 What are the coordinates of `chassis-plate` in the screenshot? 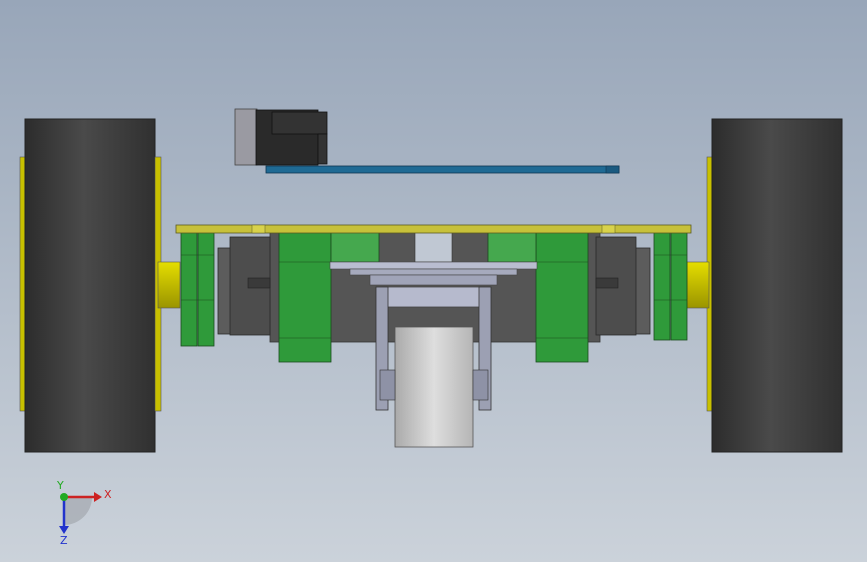 It's located at (433, 229).